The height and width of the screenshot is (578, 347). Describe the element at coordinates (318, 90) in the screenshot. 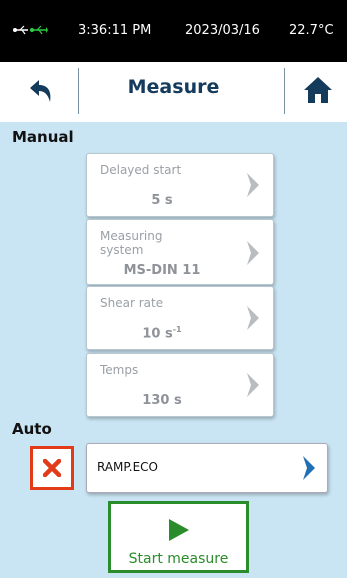

I see `home-icon` at that location.